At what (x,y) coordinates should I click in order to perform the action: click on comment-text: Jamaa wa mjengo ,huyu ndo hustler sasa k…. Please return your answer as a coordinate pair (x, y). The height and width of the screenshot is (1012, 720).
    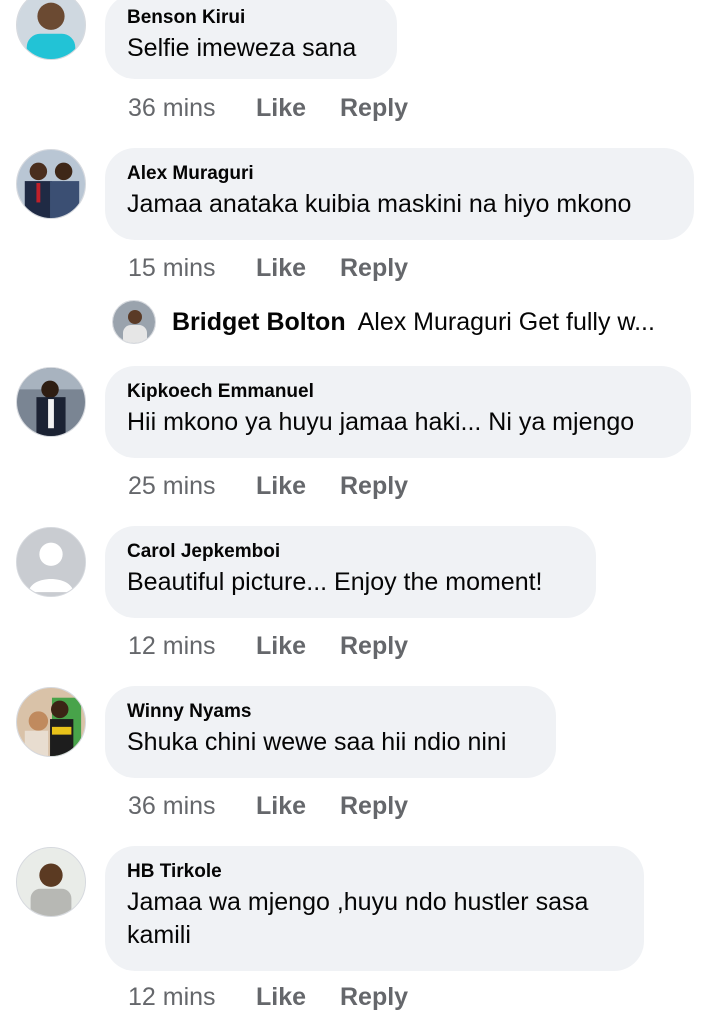
    Looking at the image, I should click on (358, 918).